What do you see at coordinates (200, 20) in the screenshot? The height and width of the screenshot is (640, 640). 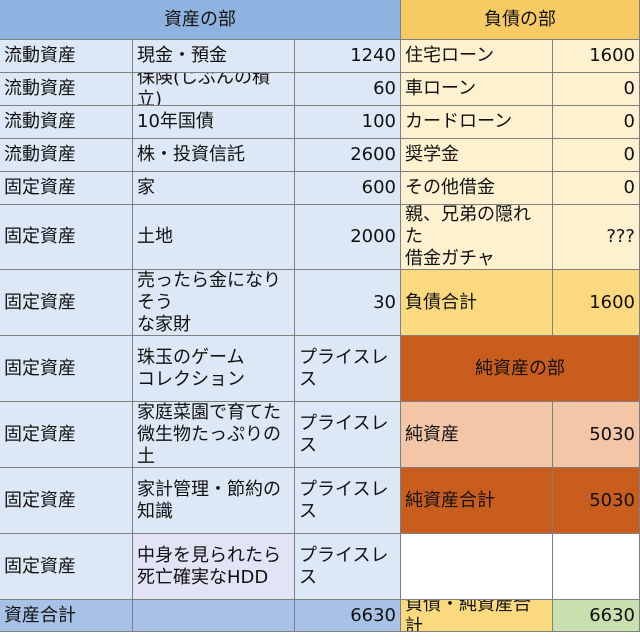 I see `assets-header: 資産の部` at bounding box center [200, 20].